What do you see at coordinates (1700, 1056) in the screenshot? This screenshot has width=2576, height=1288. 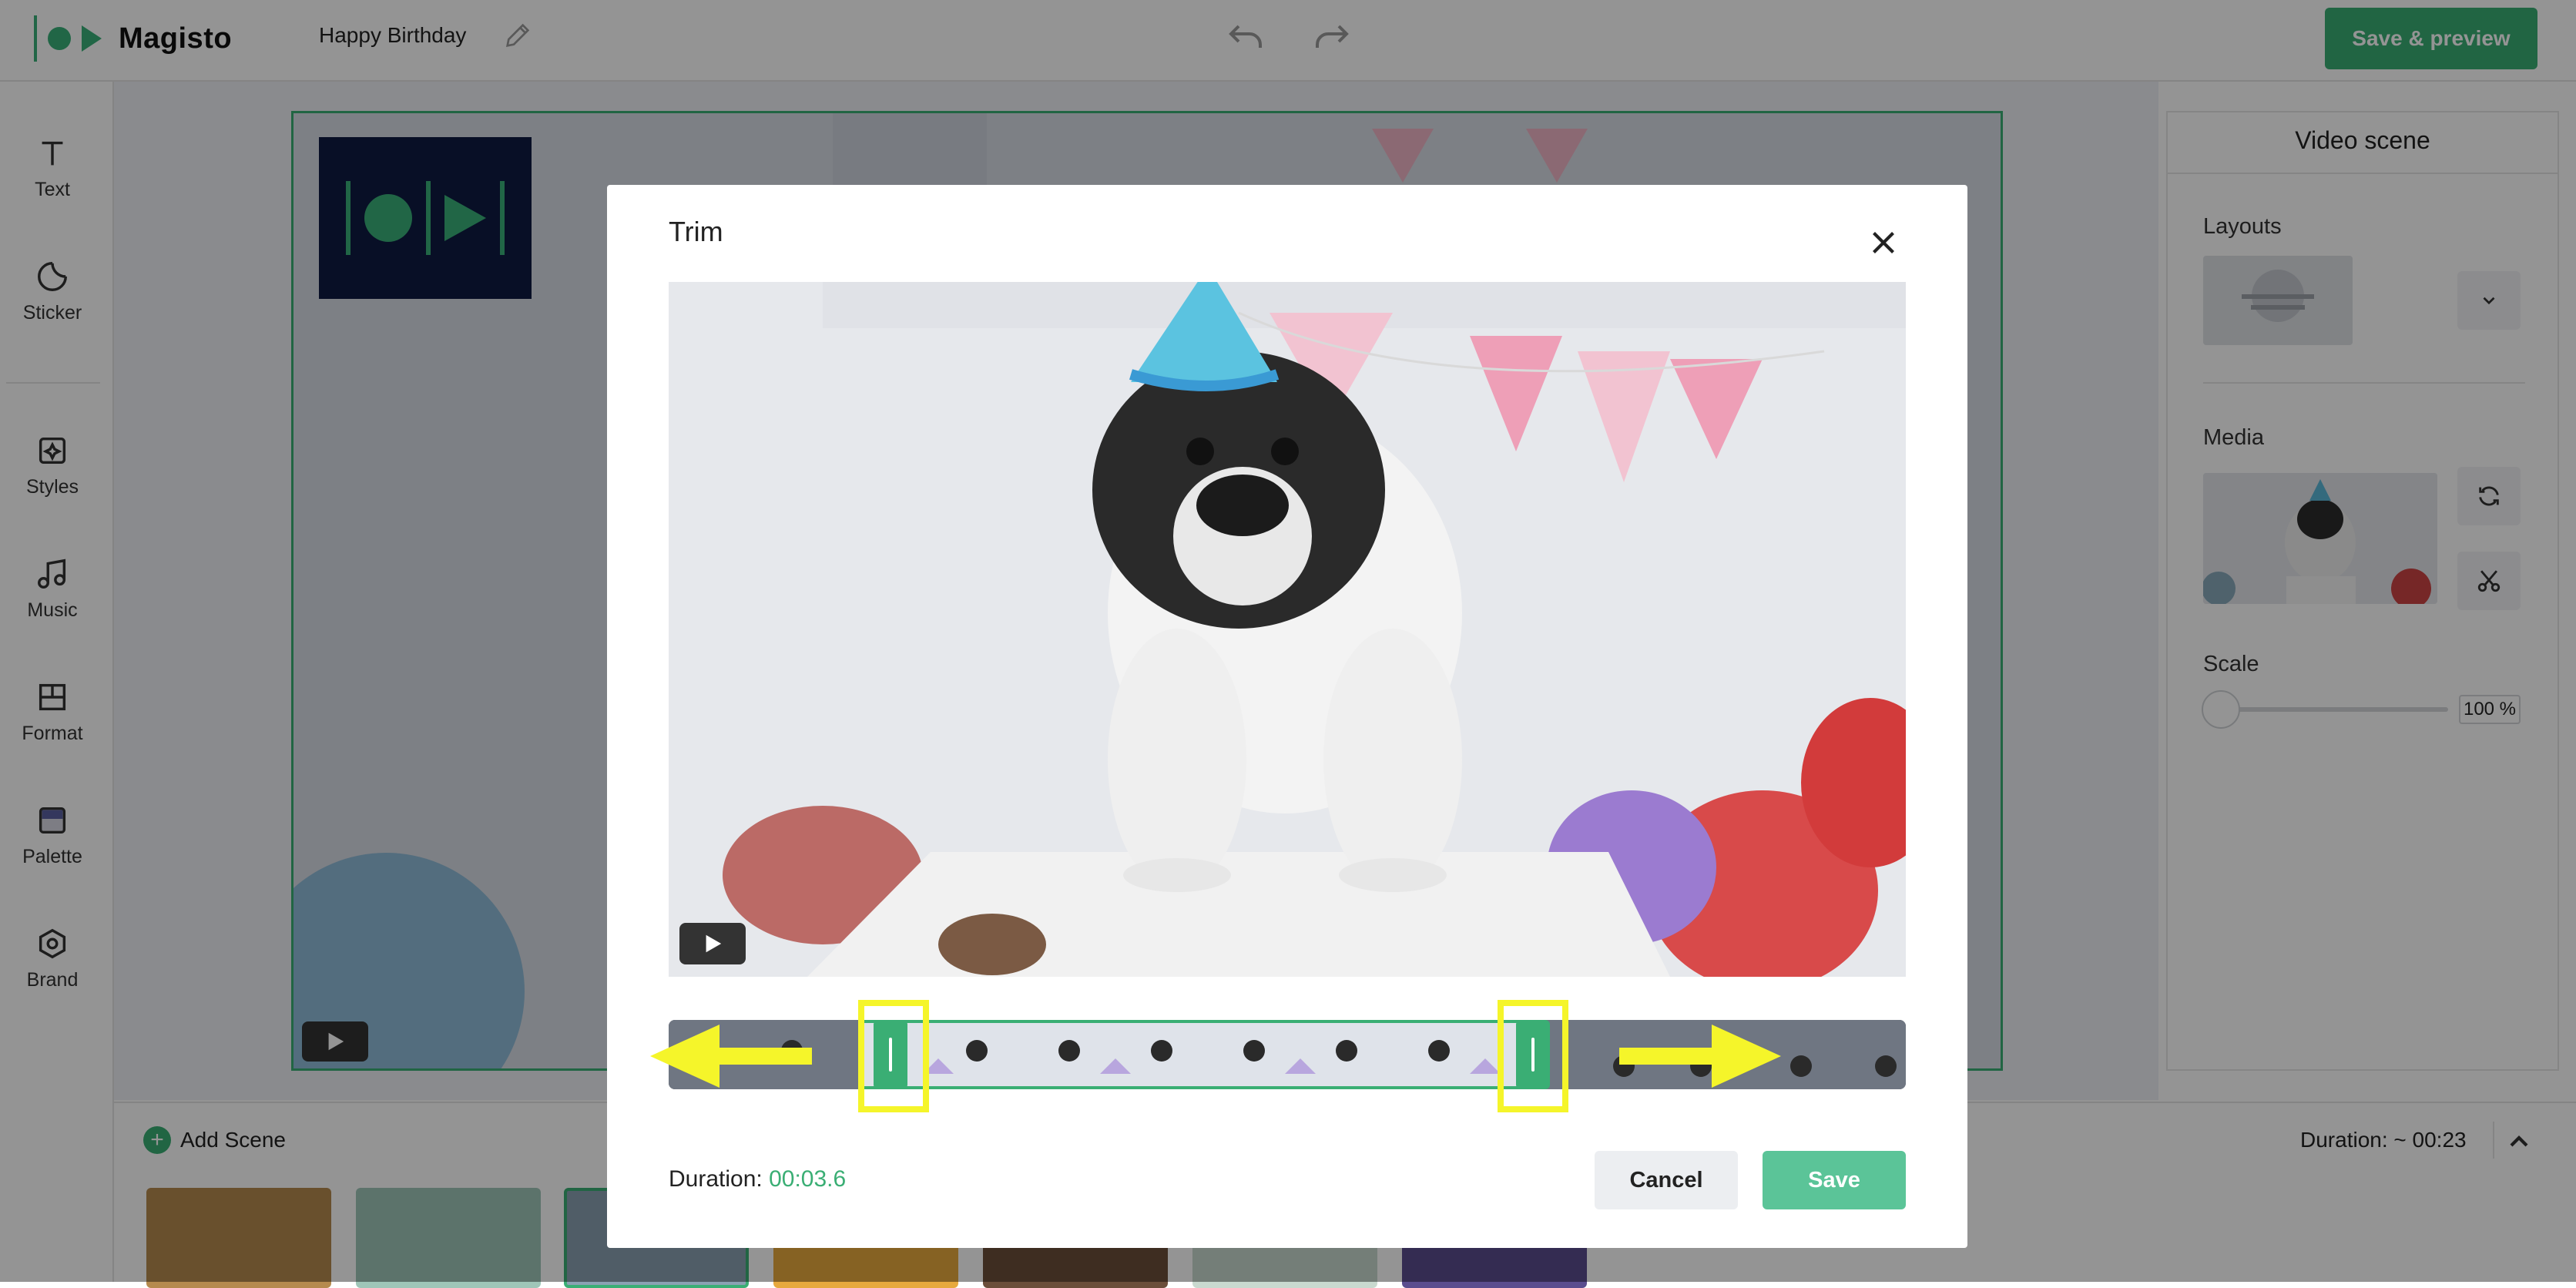 I see `arrow-right-icon` at bounding box center [1700, 1056].